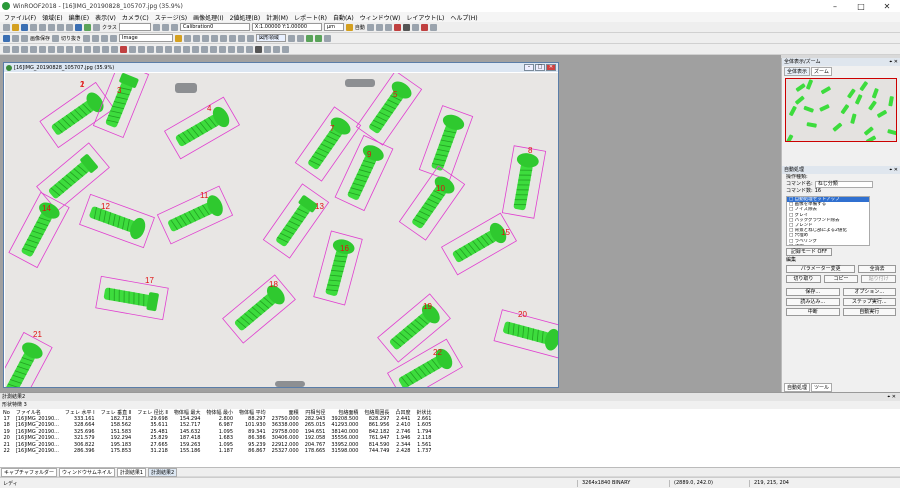  What do you see at coordinates (6, 49) in the screenshot?
I see `erode-icon` at bounding box center [6, 49].